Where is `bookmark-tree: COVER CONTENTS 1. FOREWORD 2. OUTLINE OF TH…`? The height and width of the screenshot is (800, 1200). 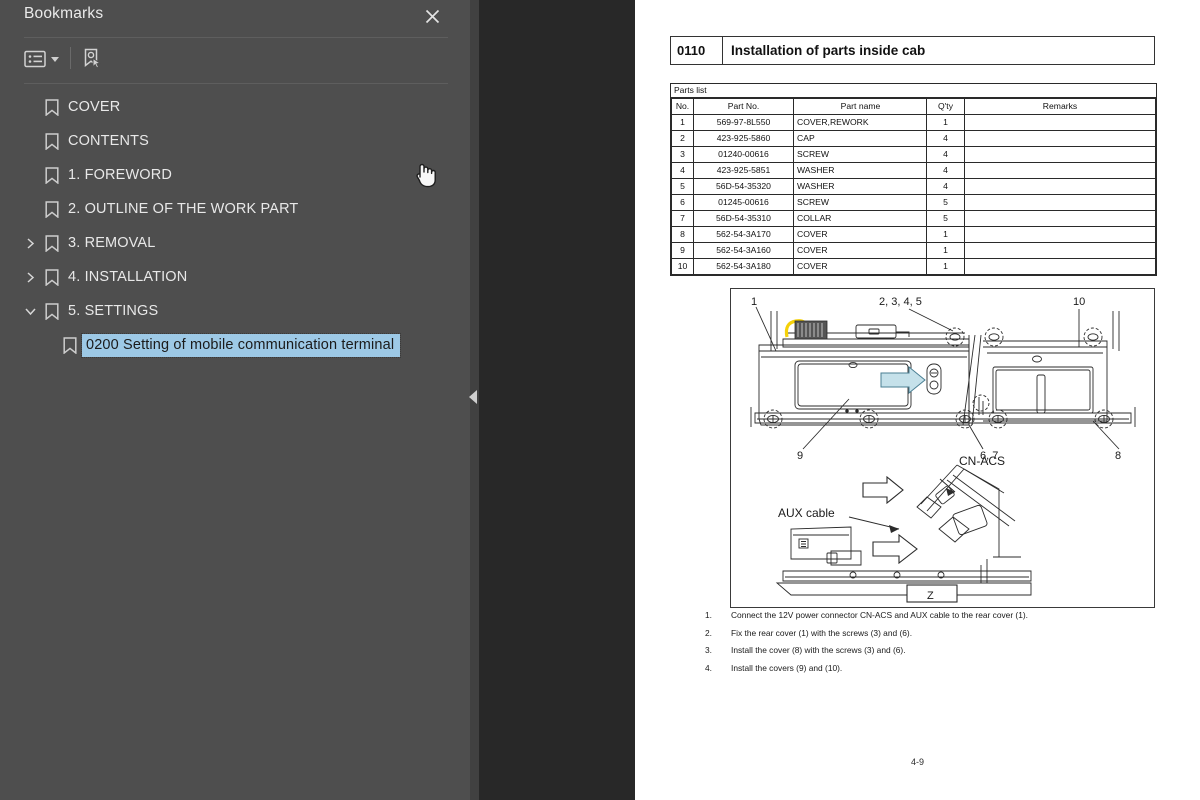
bookmark-tree: COVER CONTENTS 1. FOREWORD 2. OUTLINE OF TH… is located at coordinates (230, 226).